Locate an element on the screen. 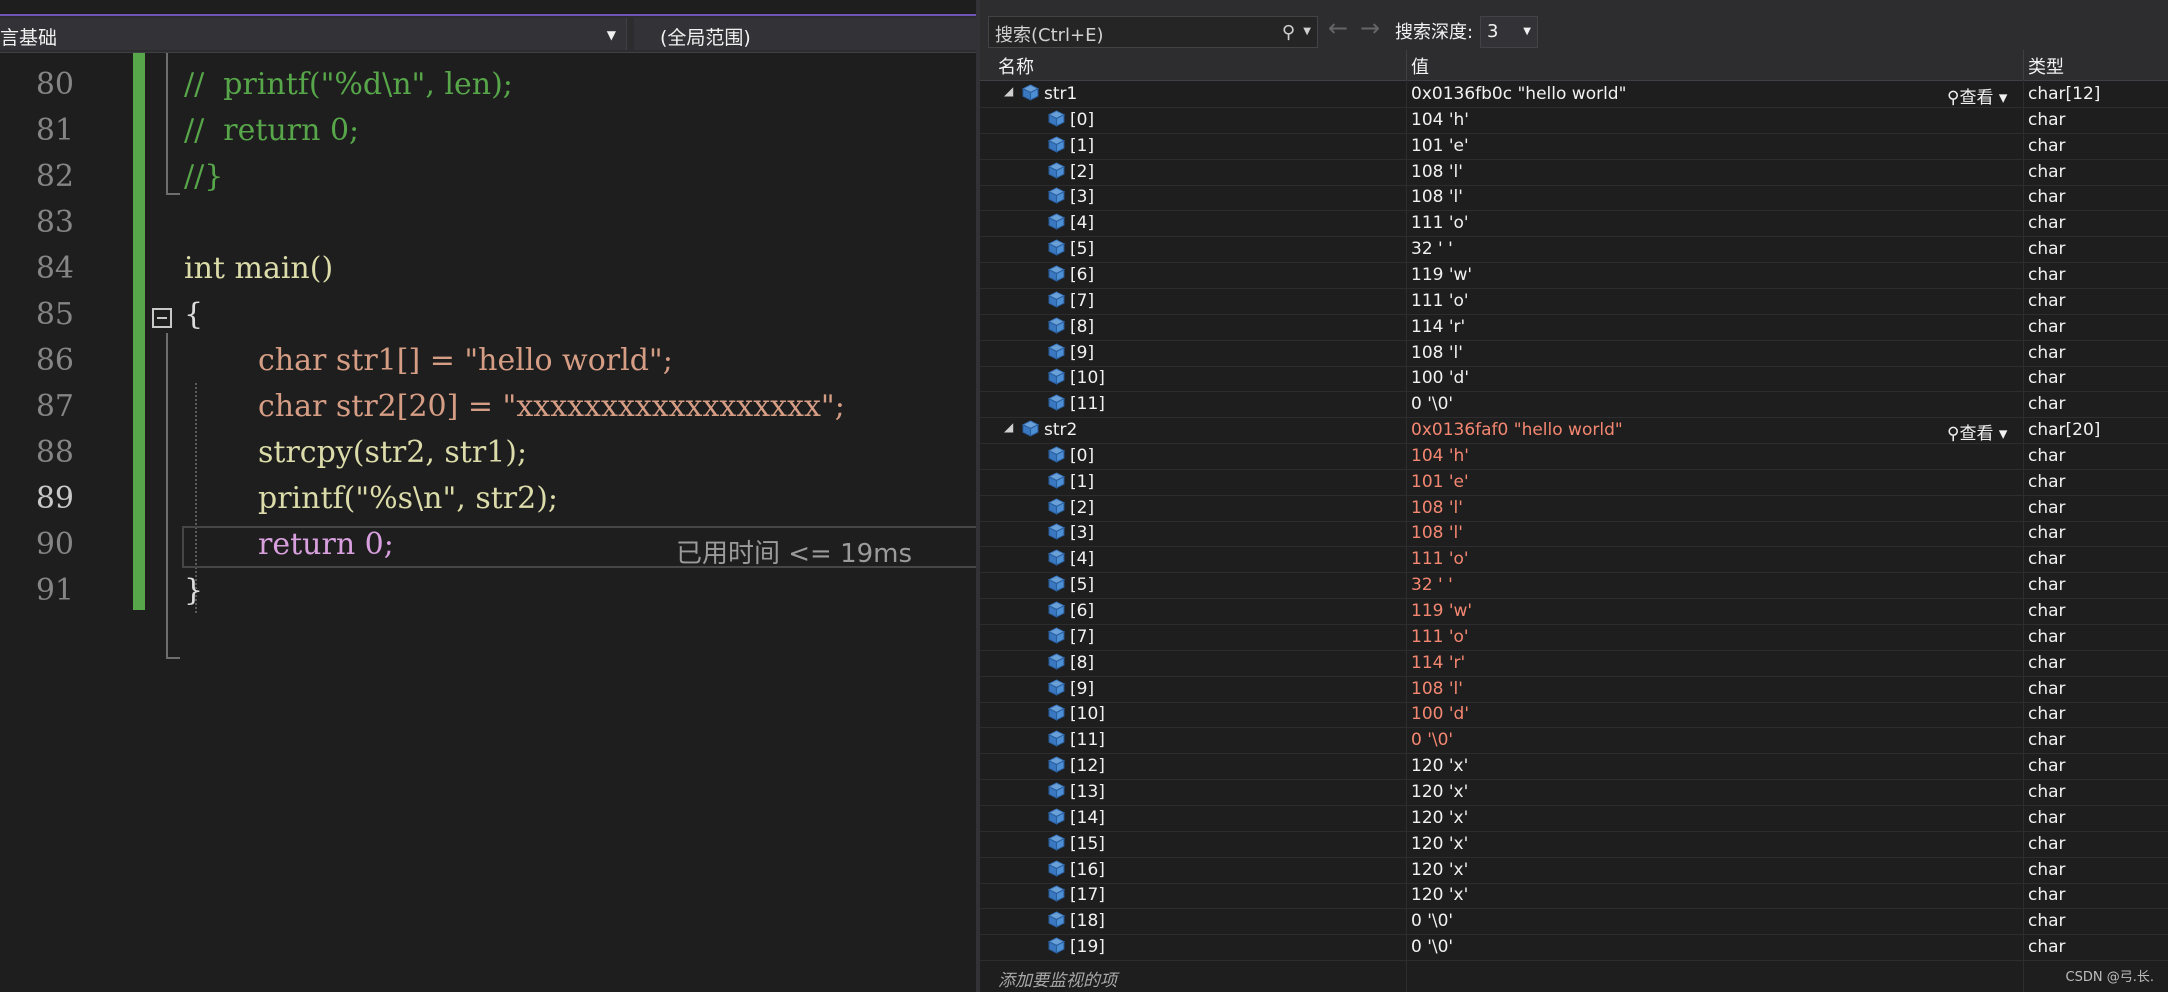  magnifier-icon: ⚲ is located at coordinates (1953, 434).